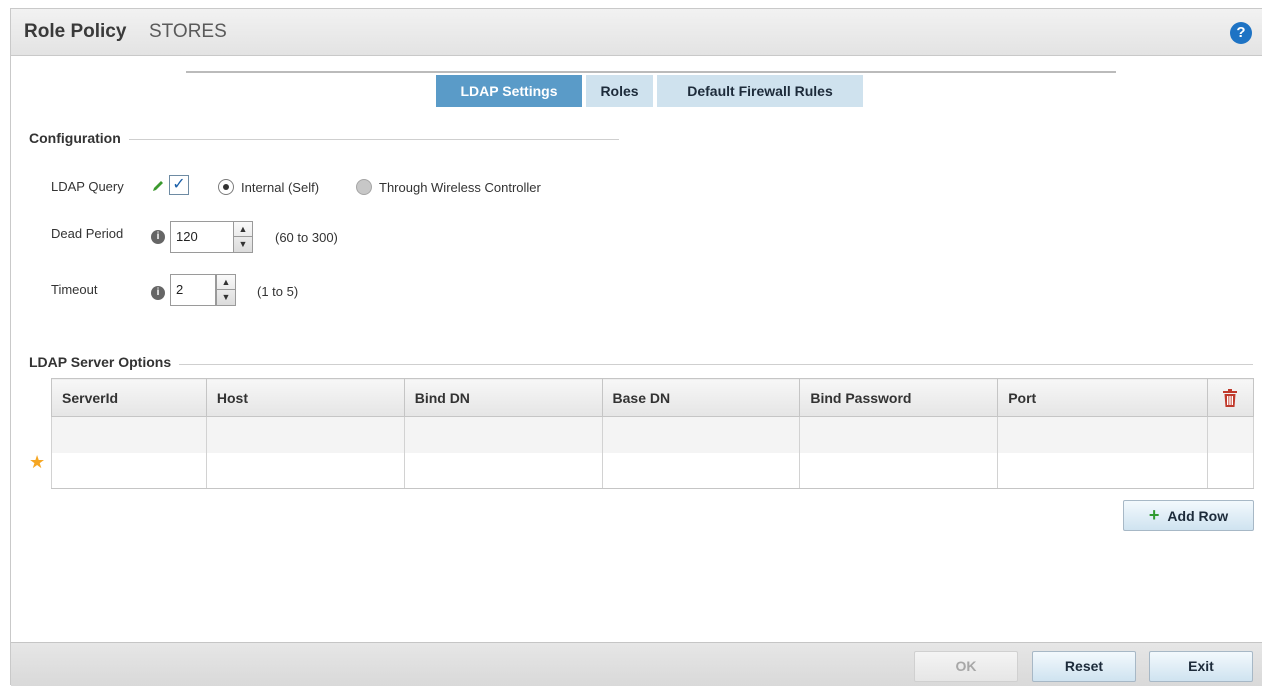 The height and width of the screenshot is (686, 1262). I want to click on tab-roles: Roles, so click(619, 91).